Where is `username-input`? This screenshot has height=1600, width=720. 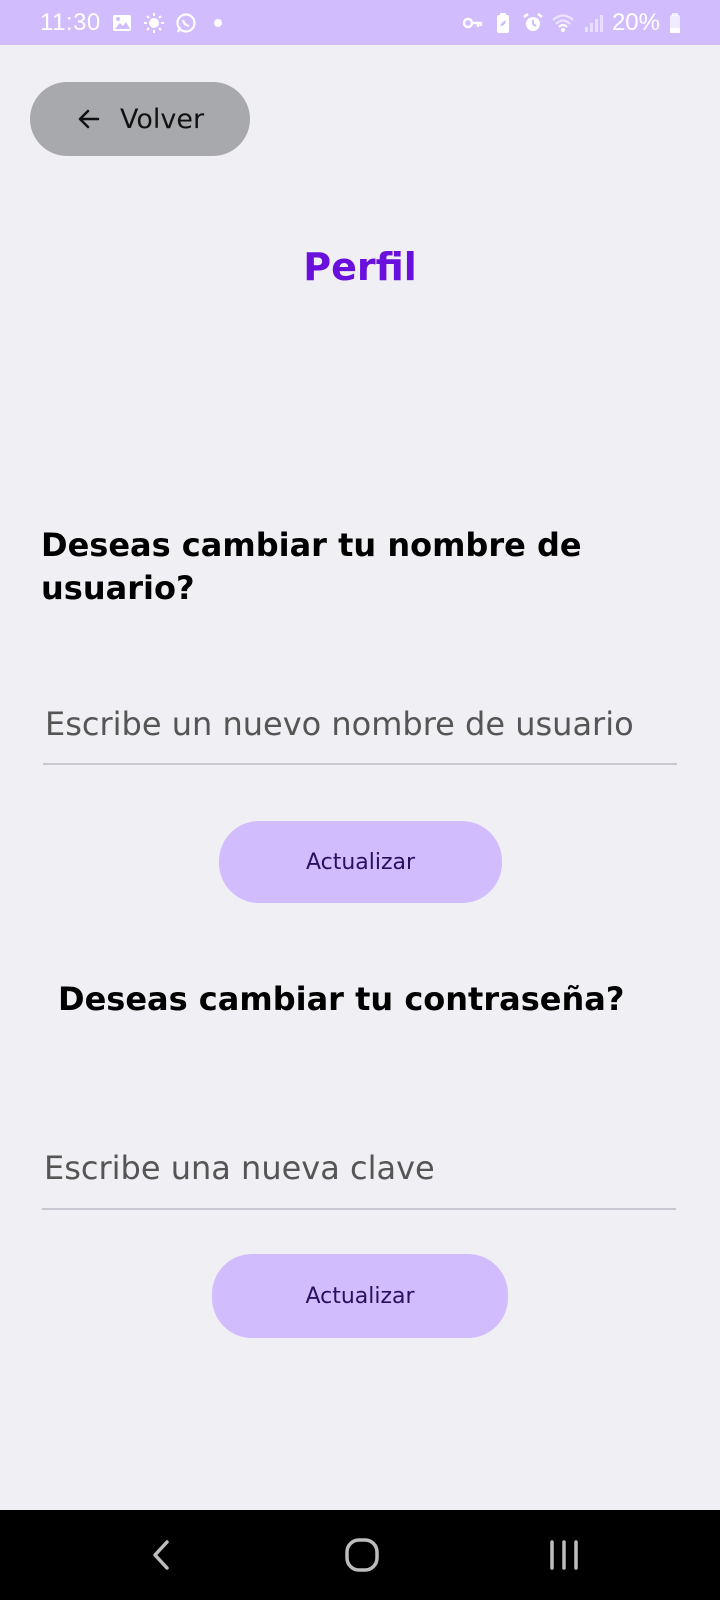 username-input is located at coordinates (360, 725).